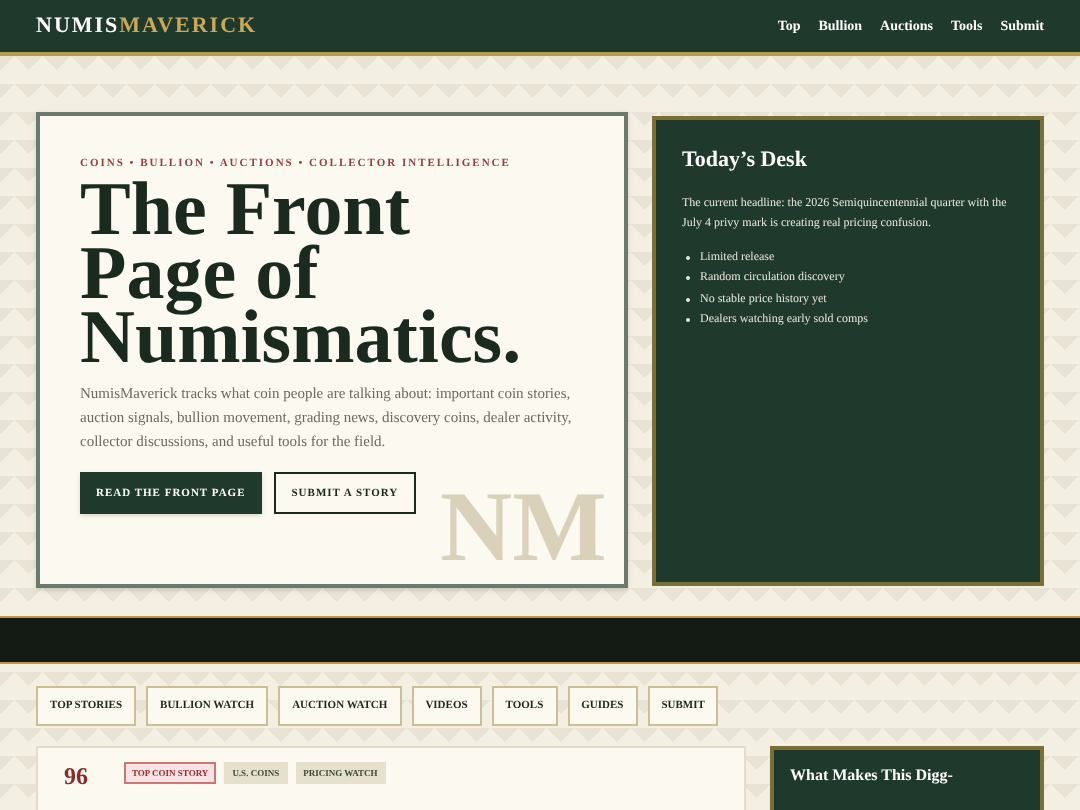 Image resolution: width=1080 pixels, height=810 pixels. What do you see at coordinates (302, 274) in the screenshot?
I see `hero-title: The Front Page of Numismatics.` at bounding box center [302, 274].